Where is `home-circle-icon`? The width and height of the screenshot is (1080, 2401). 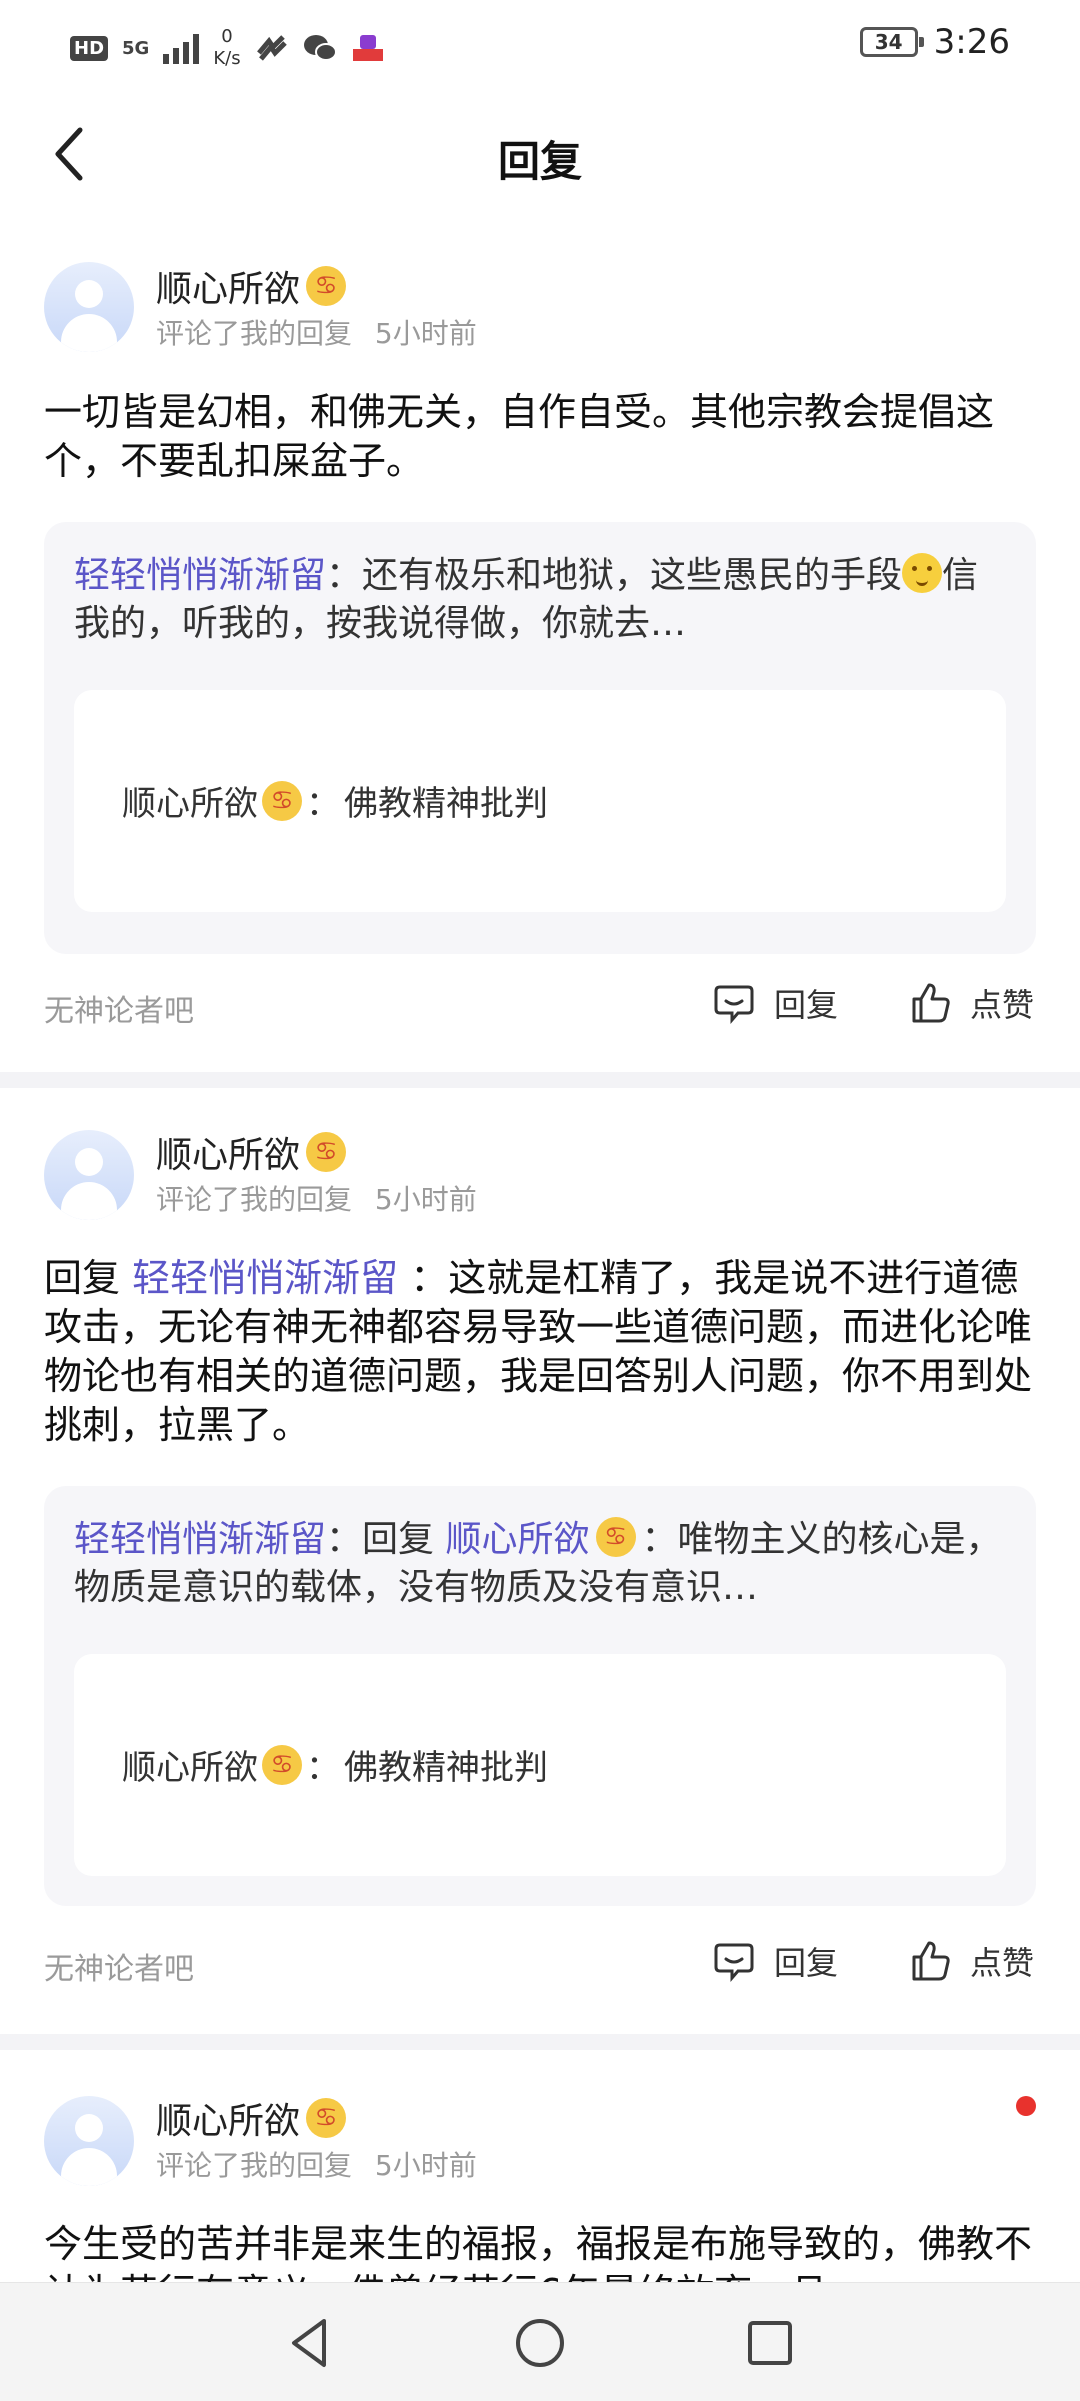 home-circle-icon is located at coordinates (540, 2343).